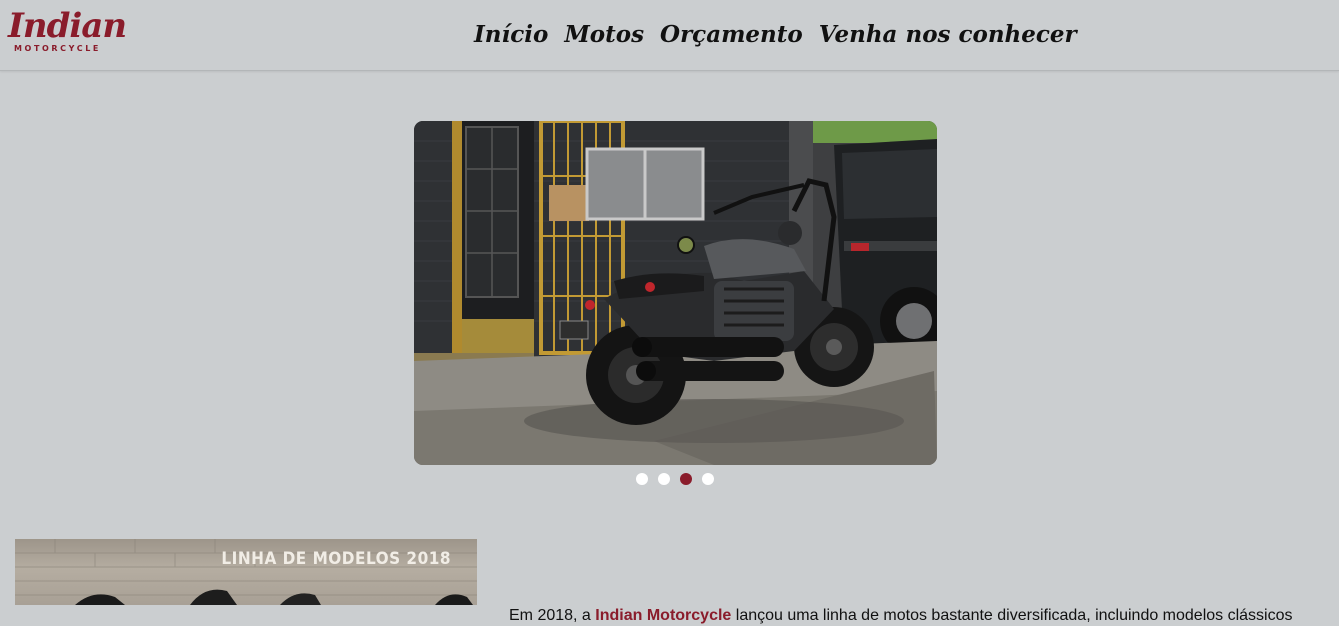 The image size is (1339, 626). What do you see at coordinates (552, 615) in the screenshot?
I see `intro-text-before: Em 2018, a` at bounding box center [552, 615].